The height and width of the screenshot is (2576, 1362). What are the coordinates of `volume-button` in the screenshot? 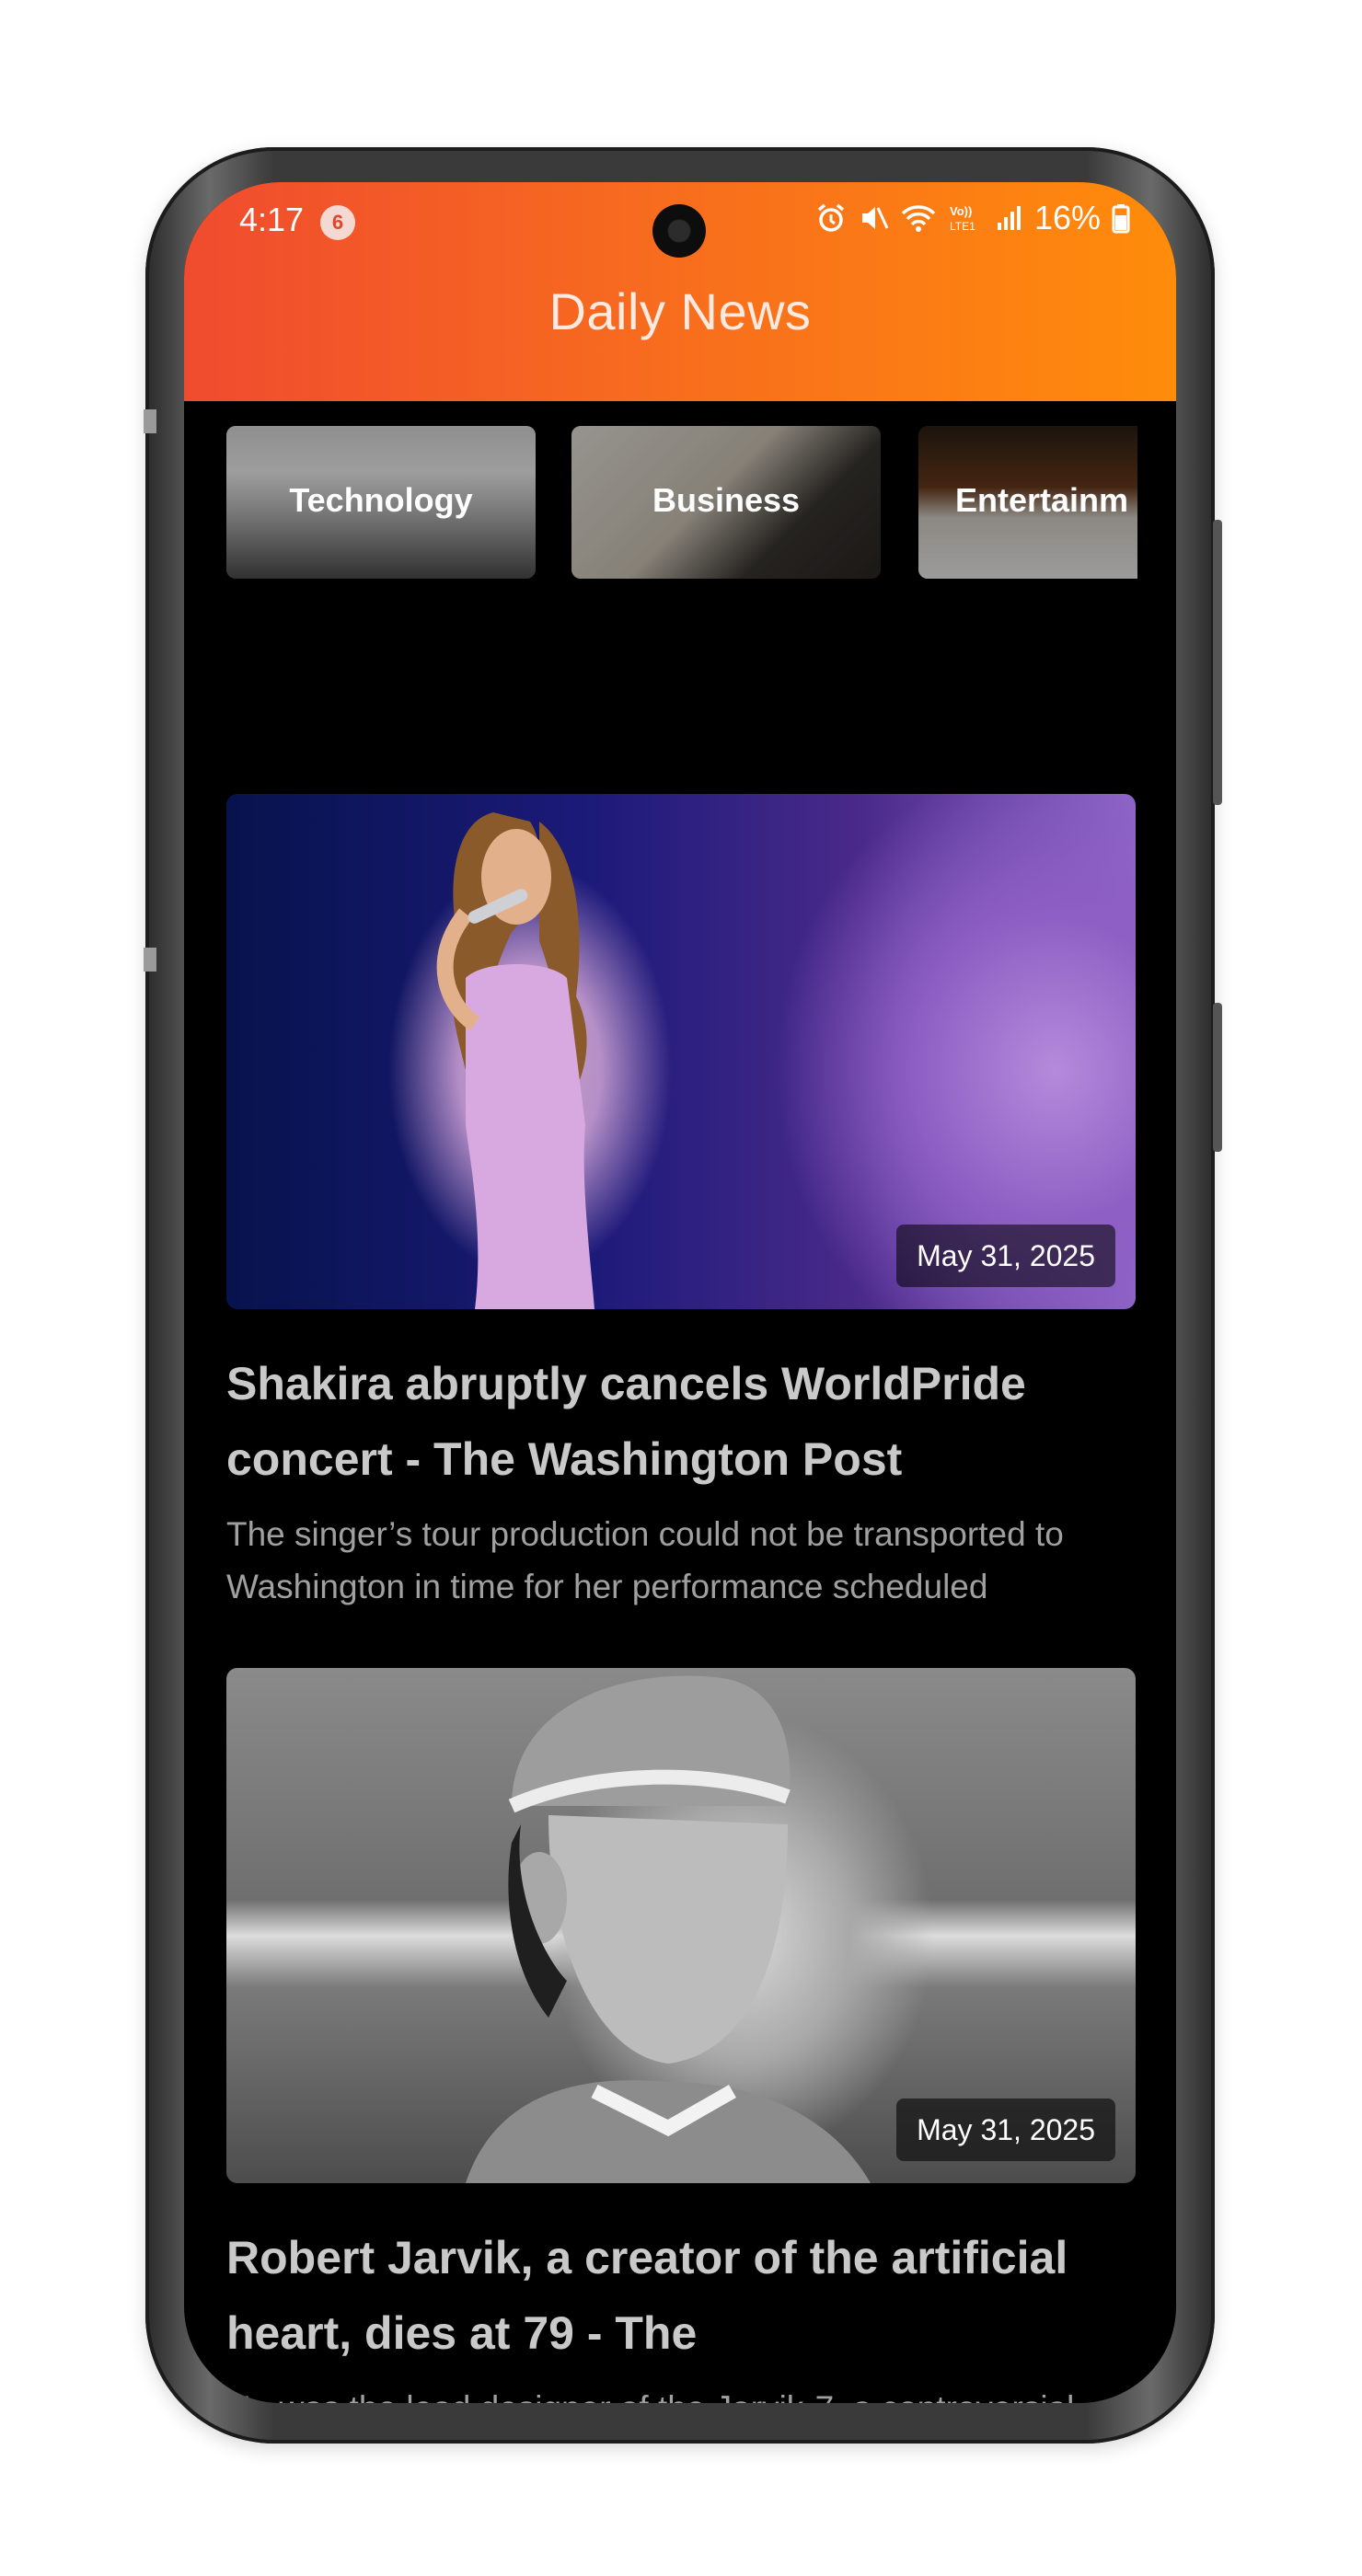 It's located at (1217, 662).